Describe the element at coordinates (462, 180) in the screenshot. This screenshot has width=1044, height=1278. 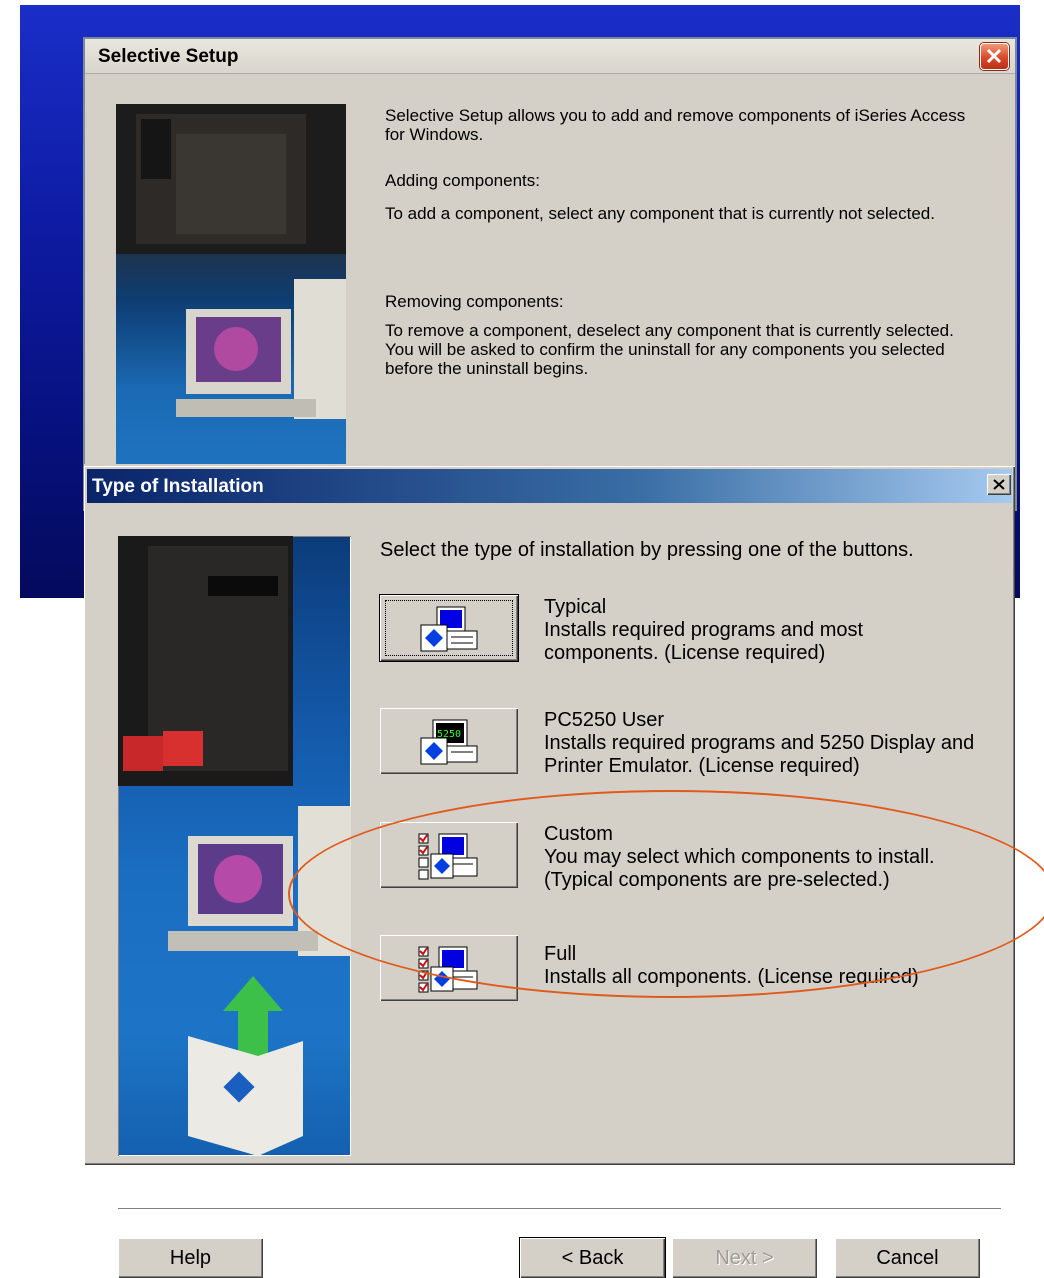
I see `adding-components-heading: Adding components:` at that location.